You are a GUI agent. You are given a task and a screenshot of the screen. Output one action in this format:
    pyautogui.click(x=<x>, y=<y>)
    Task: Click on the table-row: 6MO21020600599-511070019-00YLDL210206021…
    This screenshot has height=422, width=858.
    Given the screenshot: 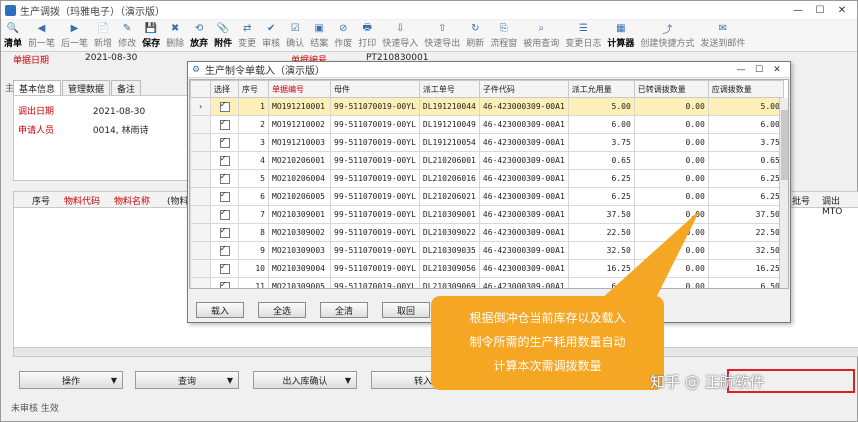 What is the action you would take?
    pyautogui.click(x=487, y=196)
    